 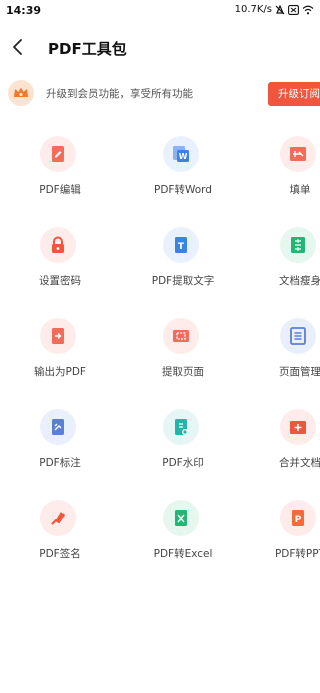 What do you see at coordinates (181, 336) in the screenshot?
I see `extract-page-icon` at bounding box center [181, 336].